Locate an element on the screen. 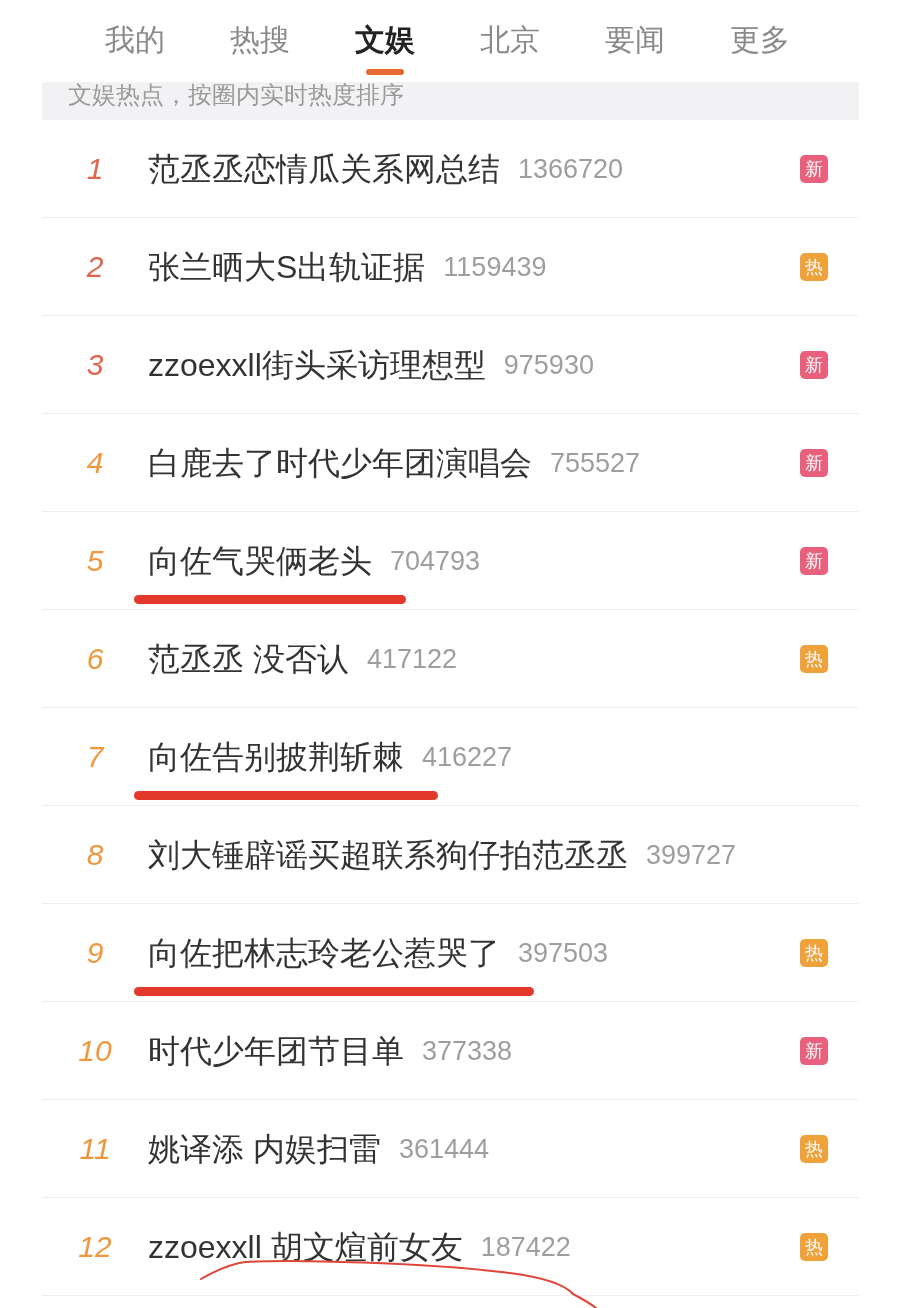 This screenshot has width=912, height=1308. rank-number: 11 is located at coordinates (95, 1148).